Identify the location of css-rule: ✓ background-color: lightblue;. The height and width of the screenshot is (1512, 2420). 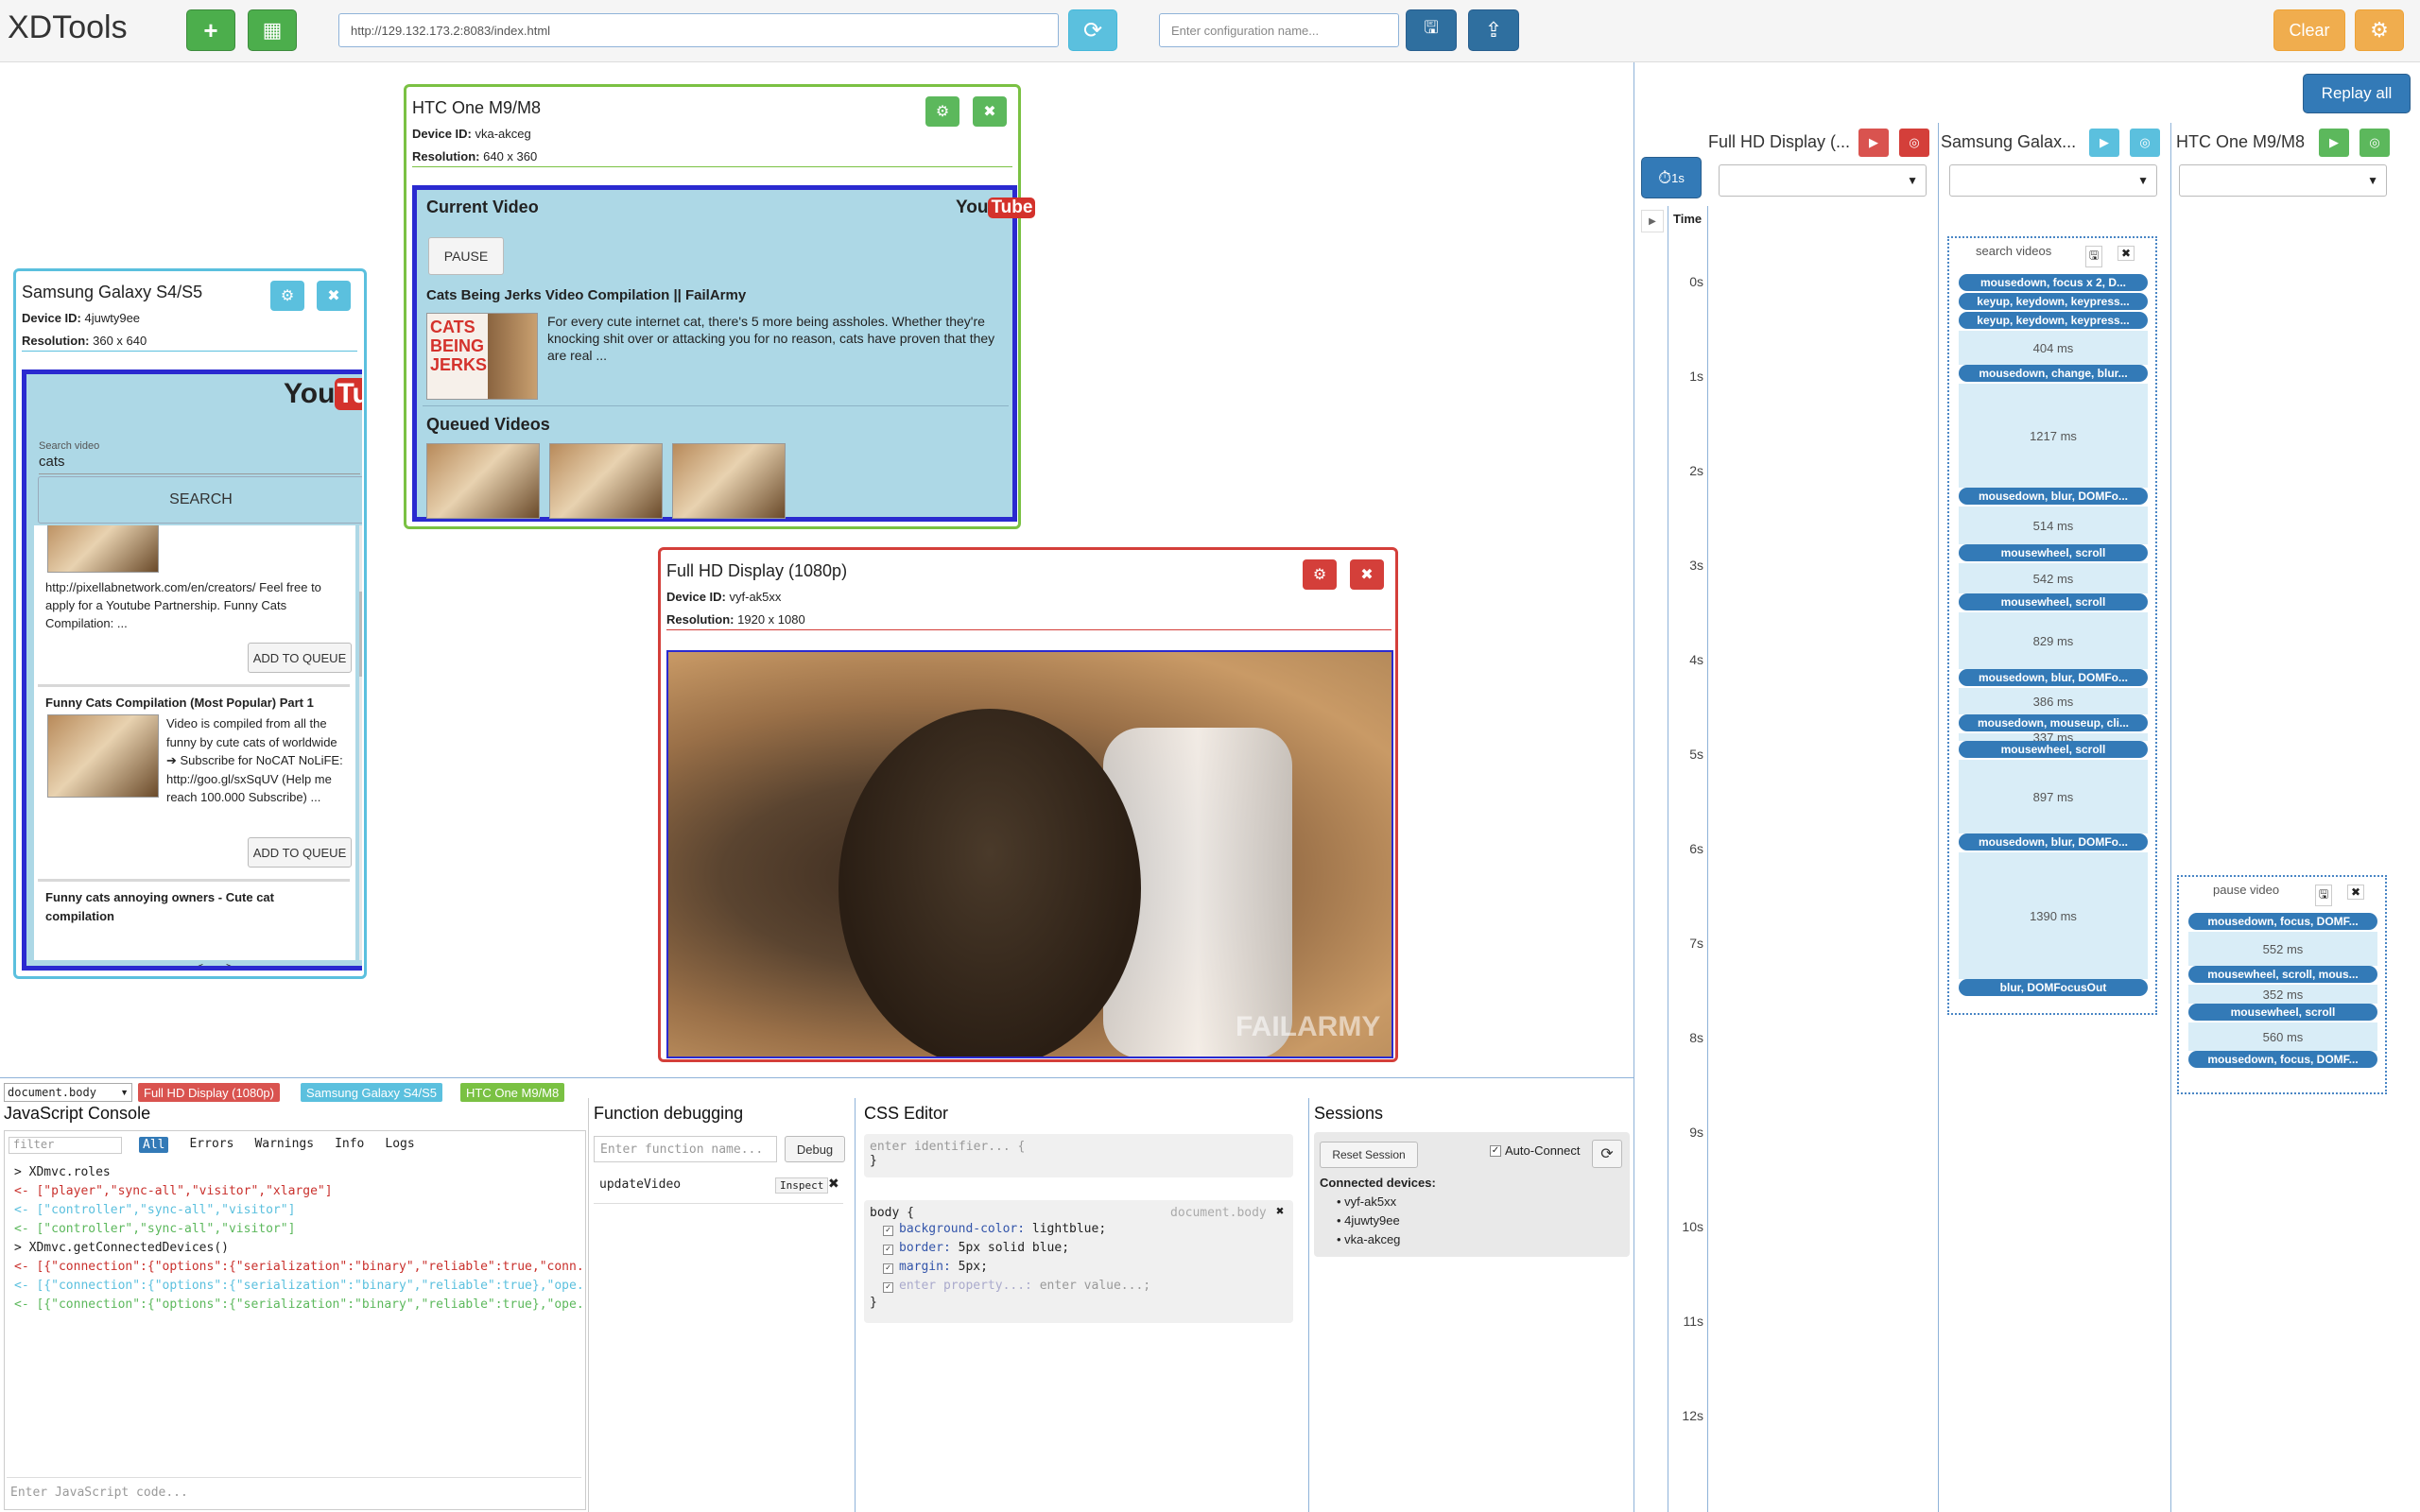
(1085, 1229).